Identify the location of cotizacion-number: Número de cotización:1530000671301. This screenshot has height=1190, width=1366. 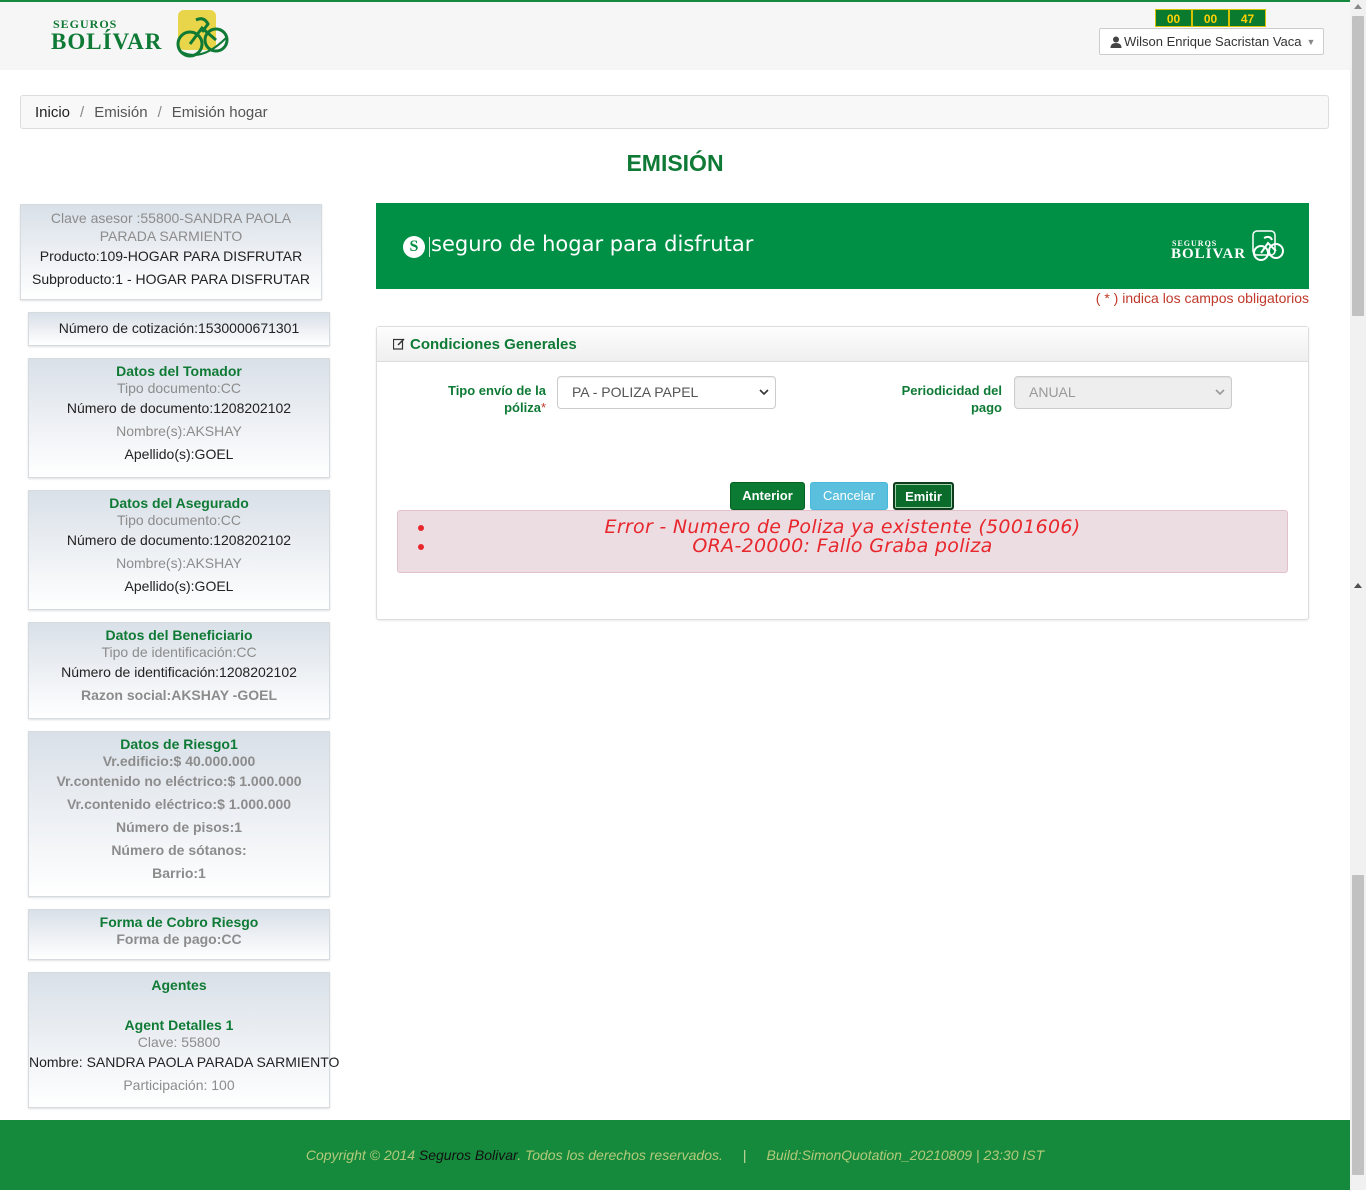
(179, 328).